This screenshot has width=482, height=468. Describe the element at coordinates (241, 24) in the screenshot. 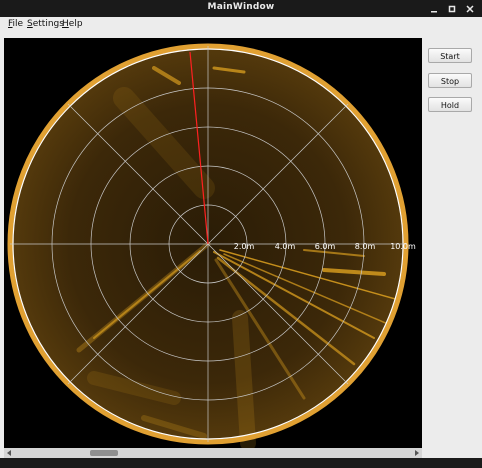

I see `menu-bar: File Settings Help` at that location.